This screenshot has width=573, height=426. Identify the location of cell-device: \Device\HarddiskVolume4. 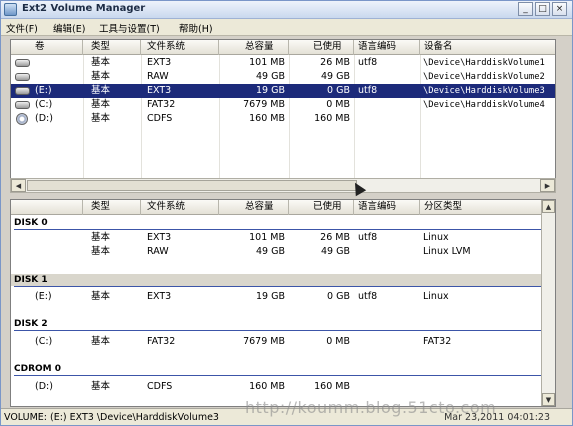
(484, 105).